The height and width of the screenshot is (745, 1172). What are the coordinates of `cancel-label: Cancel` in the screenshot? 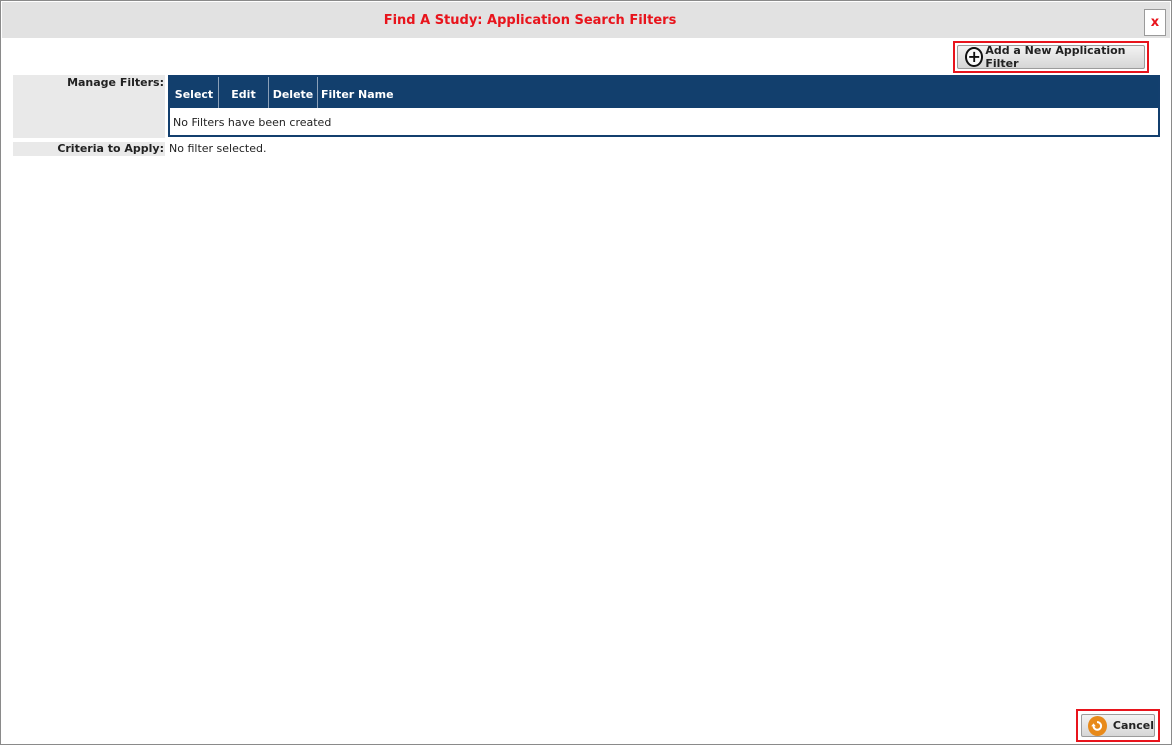 It's located at (1133, 725).